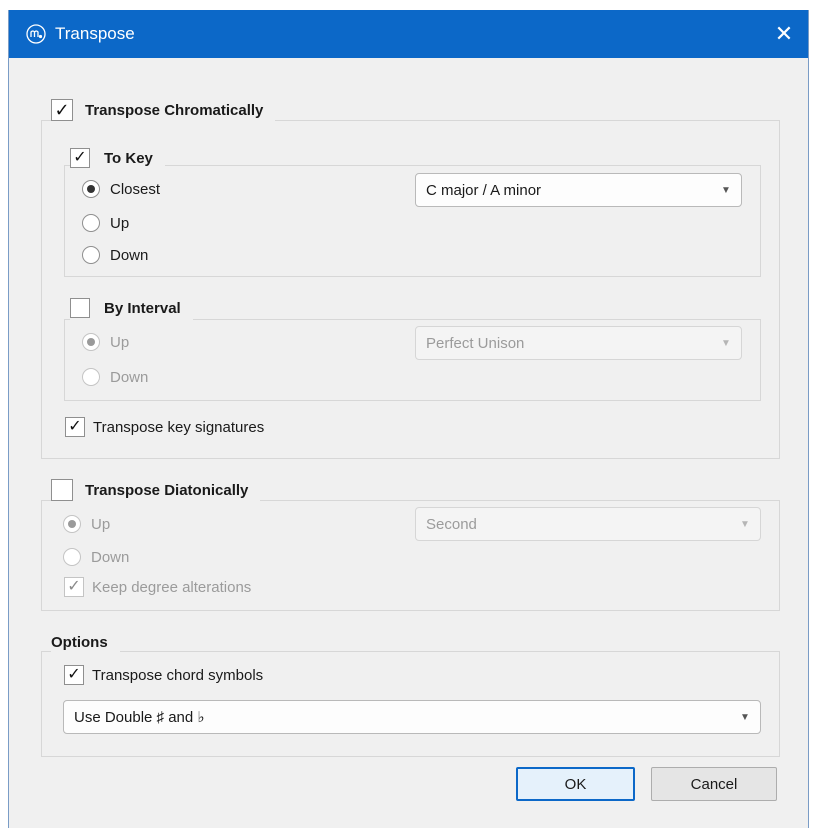  Describe the element at coordinates (167, 490) in the screenshot. I see `diatonic-label: Transpose Diatonically` at that location.